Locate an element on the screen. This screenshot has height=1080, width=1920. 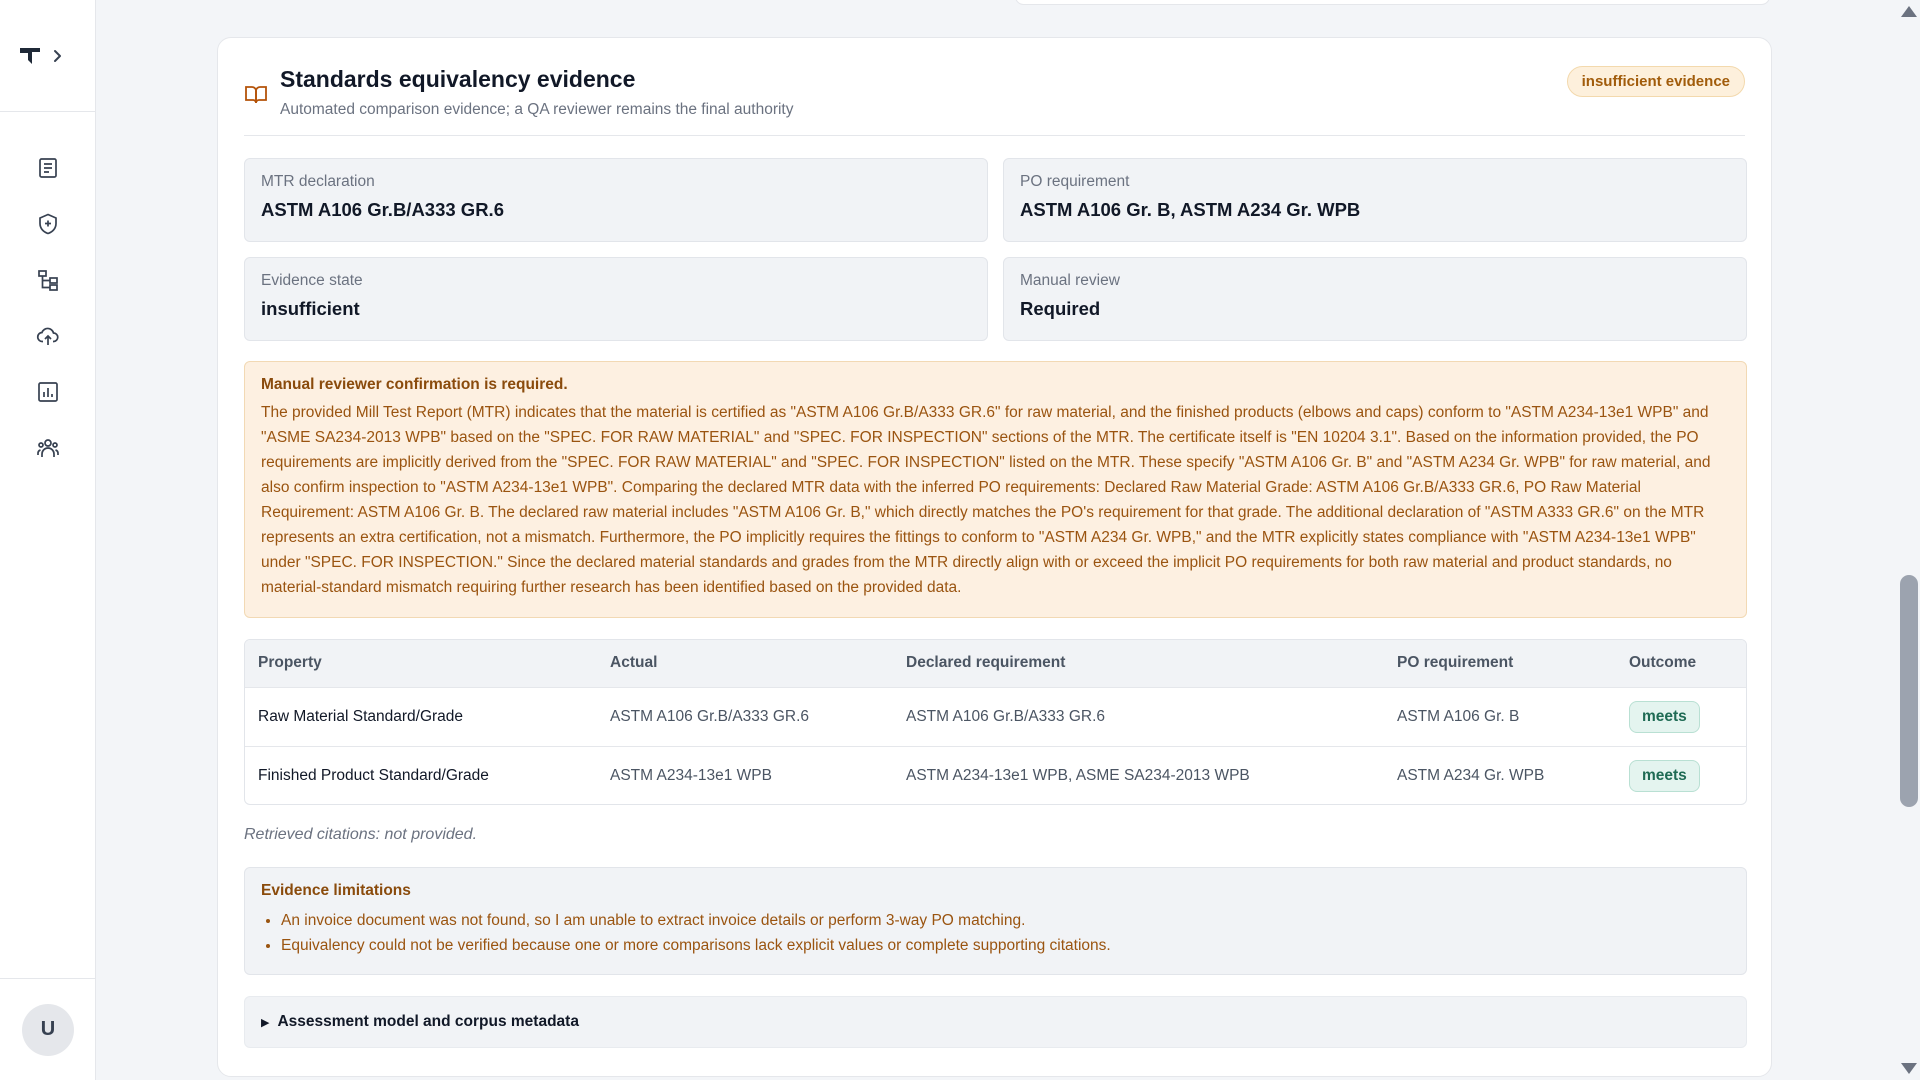
evidence-state-field: Evidence state insufficient is located at coordinates (616, 299).